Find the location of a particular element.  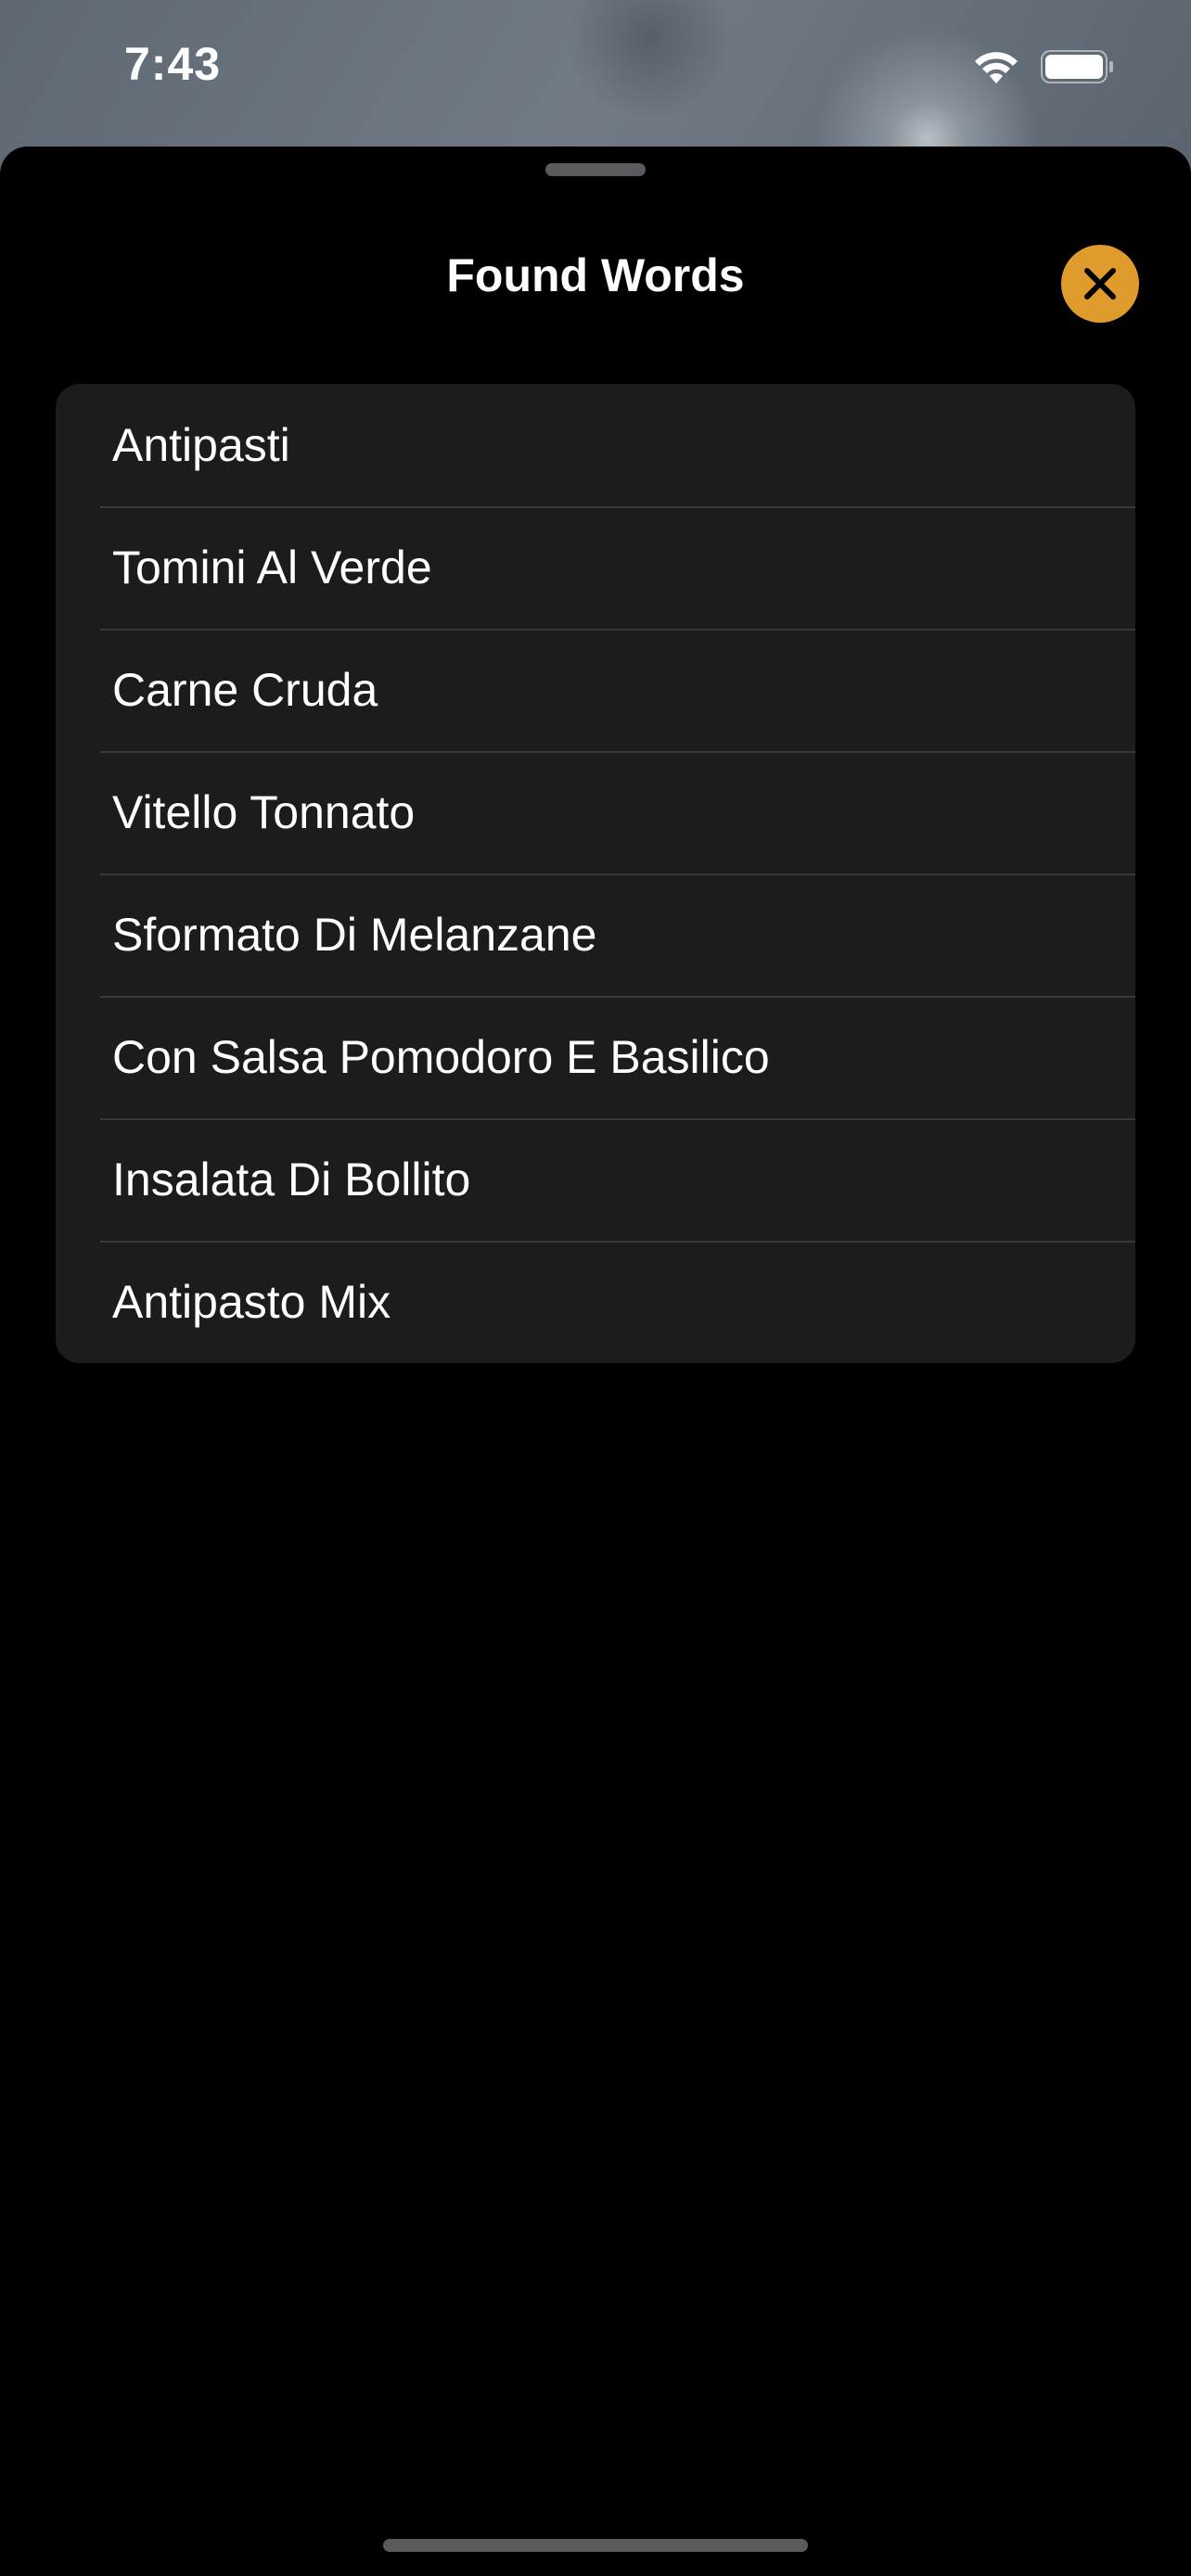

battery-icon is located at coordinates (1077, 66).